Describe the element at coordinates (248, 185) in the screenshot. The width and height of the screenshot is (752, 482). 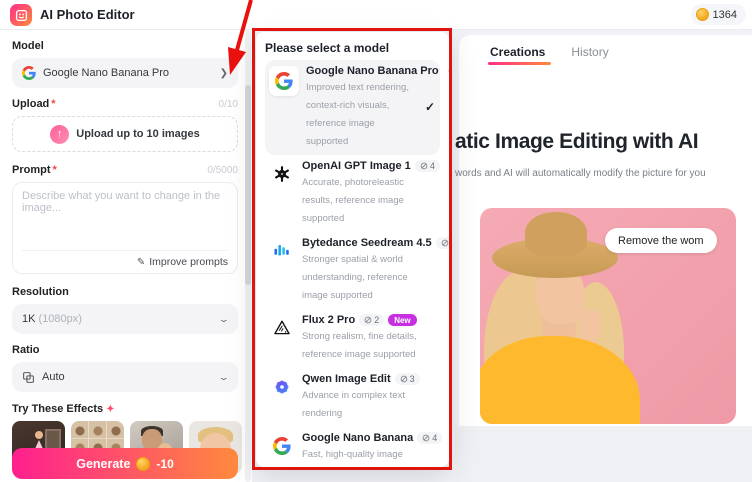
I see `sidebar-scrollbar-thumb` at that location.